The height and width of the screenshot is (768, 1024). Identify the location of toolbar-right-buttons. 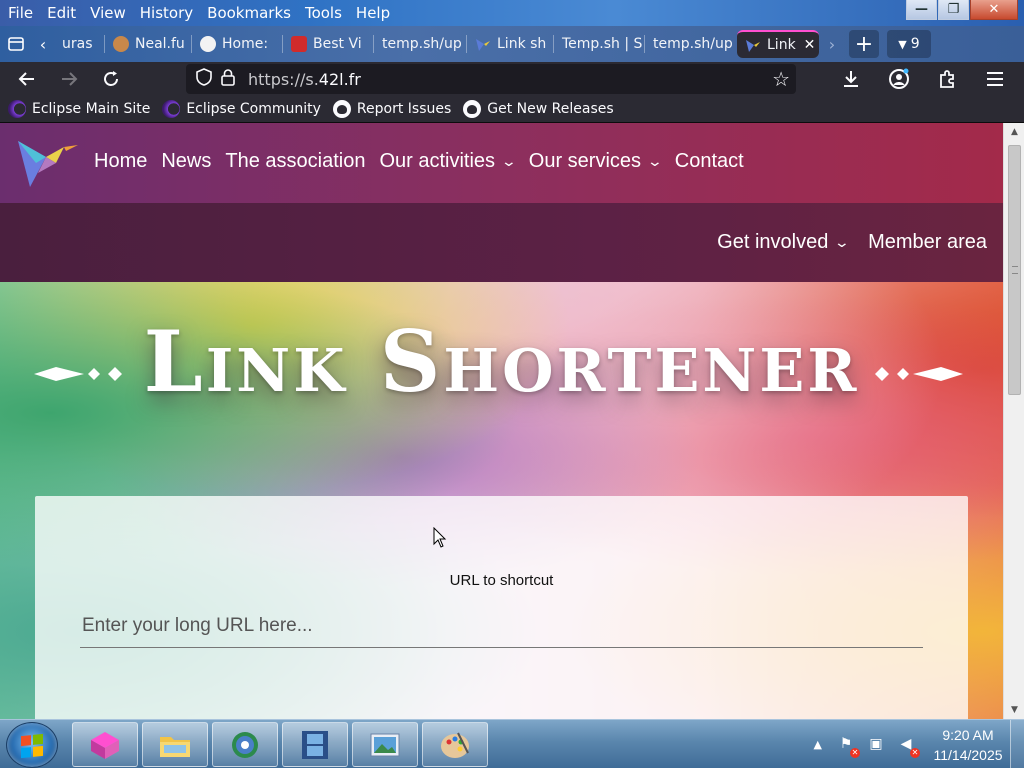
(923, 79).